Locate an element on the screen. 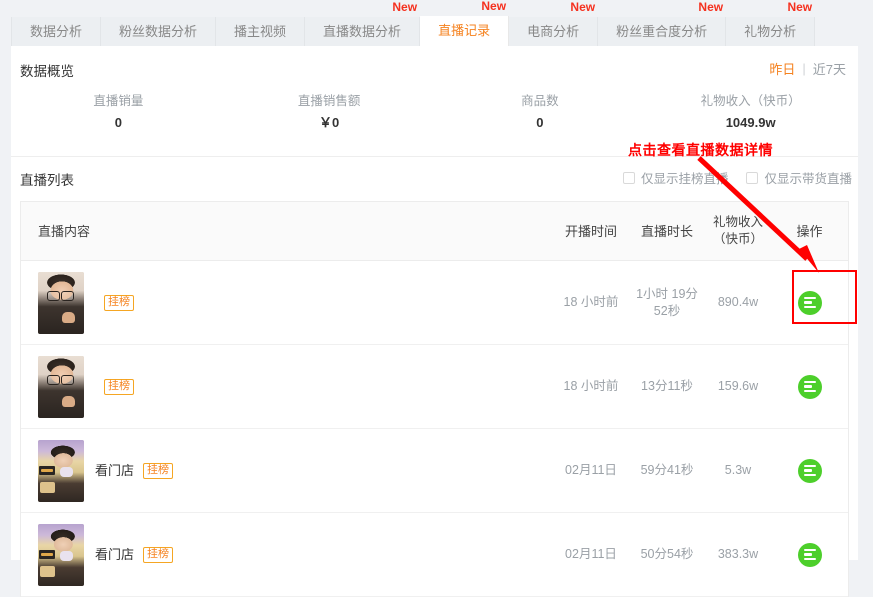 The image size is (873, 597). metric-value: 1049.9w is located at coordinates (750, 122).